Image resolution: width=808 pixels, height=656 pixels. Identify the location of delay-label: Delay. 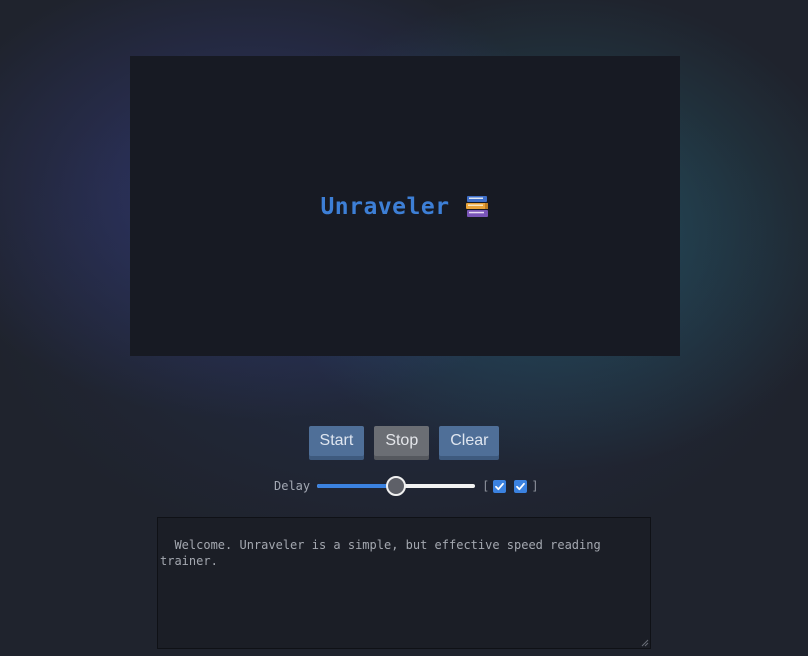
(292, 486).